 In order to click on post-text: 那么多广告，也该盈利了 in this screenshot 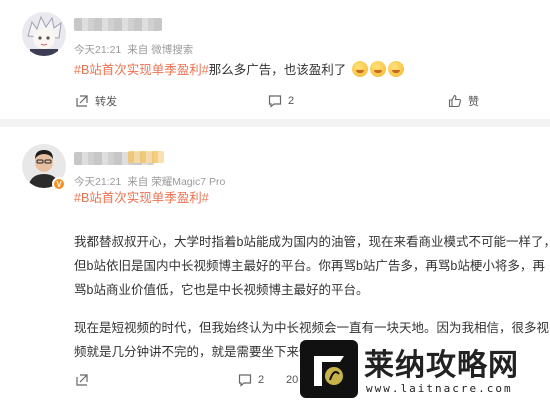, I will do `click(277, 70)`.